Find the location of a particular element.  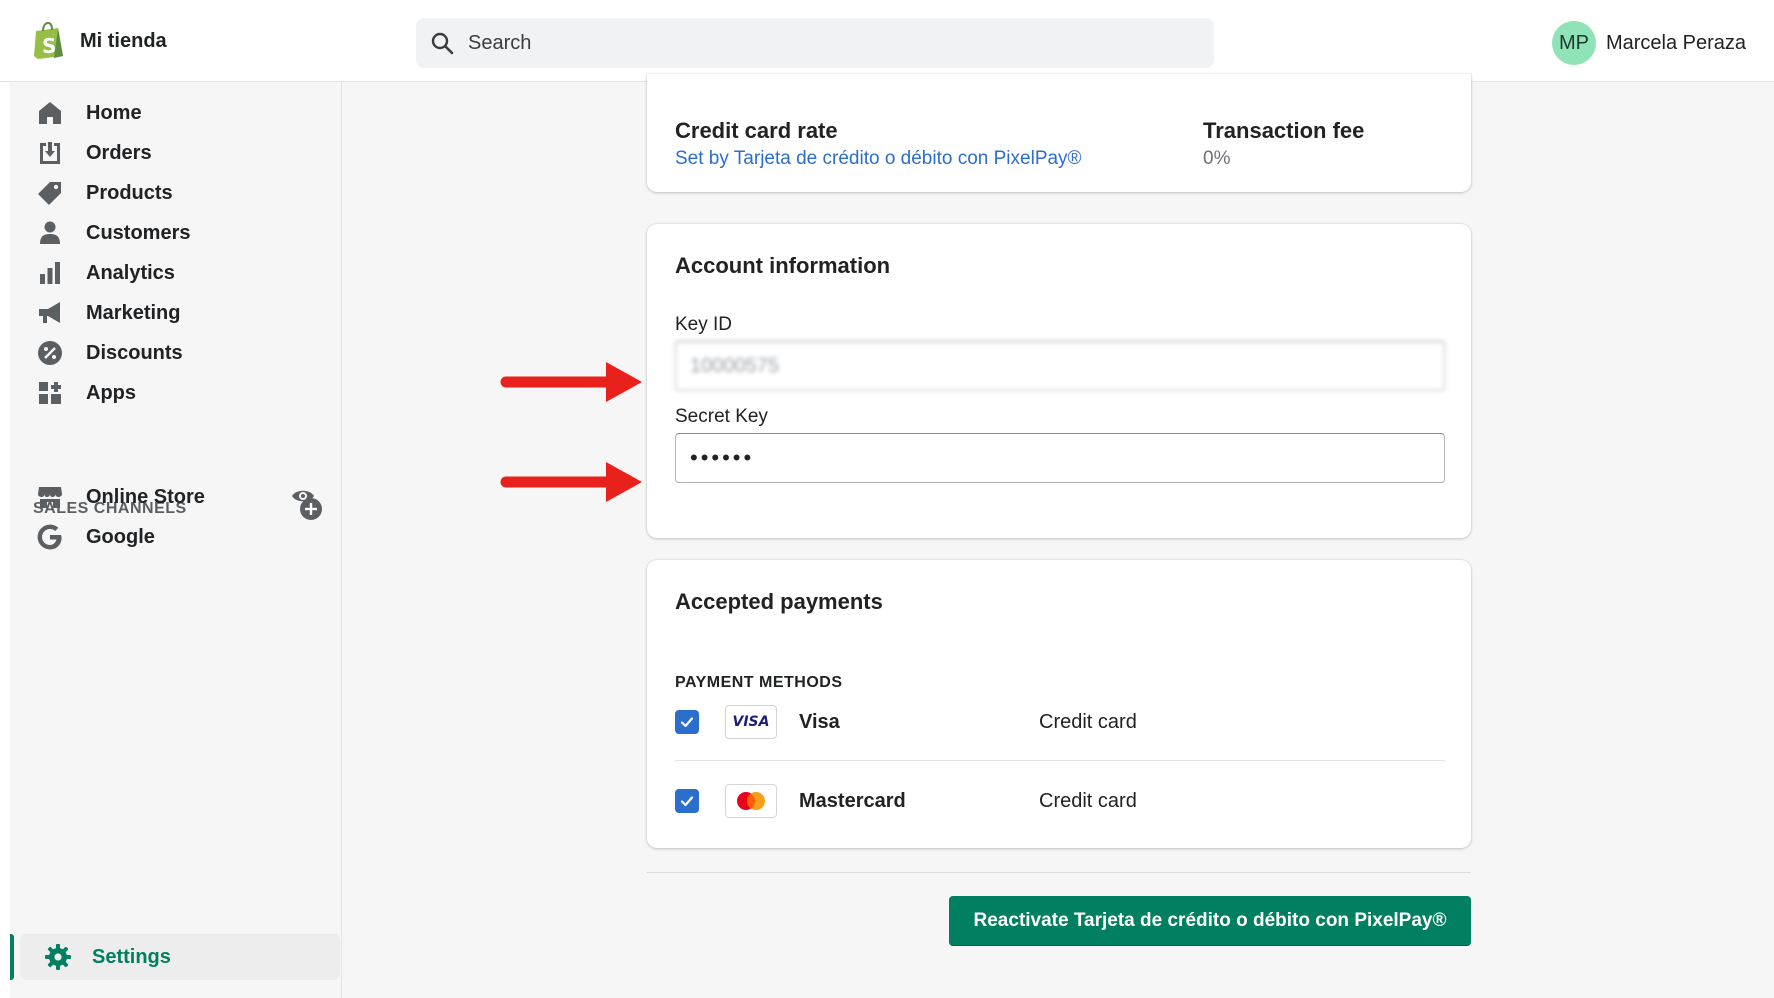

home-icon is located at coordinates (50, 113).